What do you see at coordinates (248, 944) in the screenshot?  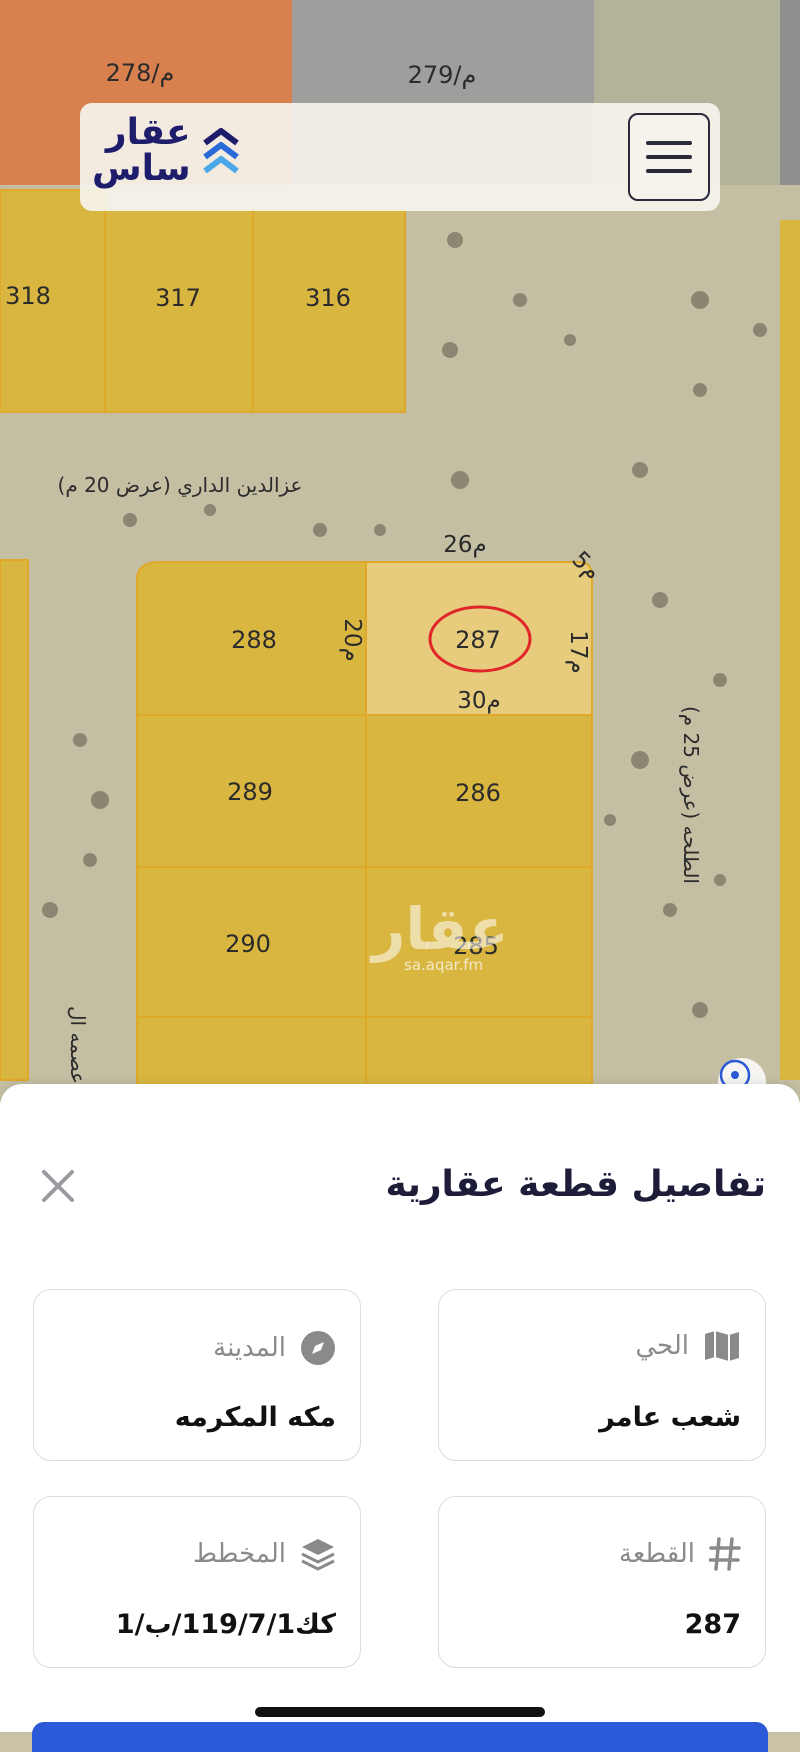 I see `plot-label-290: 290` at bounding box center [248, 944].